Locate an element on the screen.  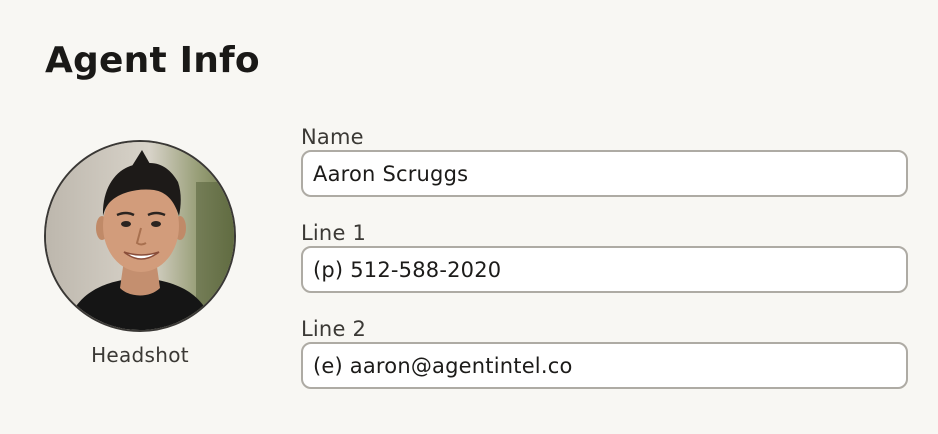
line1-label: Line 1 is located at coordinates (333, 233).